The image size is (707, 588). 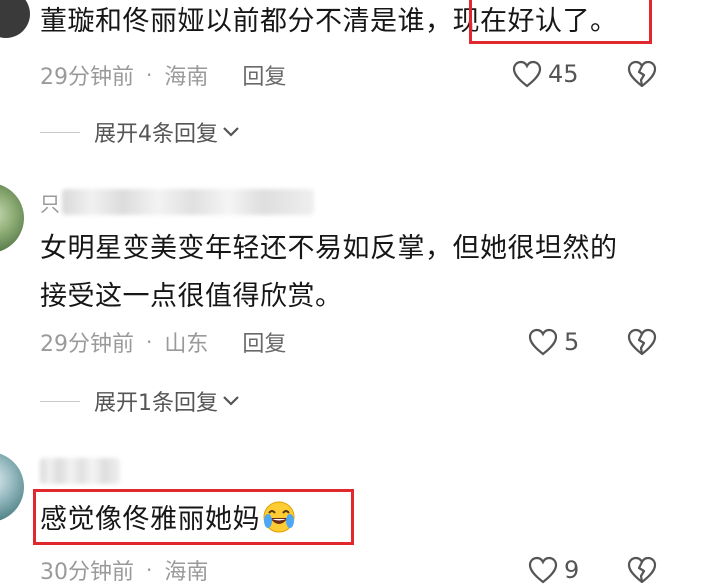 I want to click on expand-replies: 展开4条回复, so click(x=140, y=132).